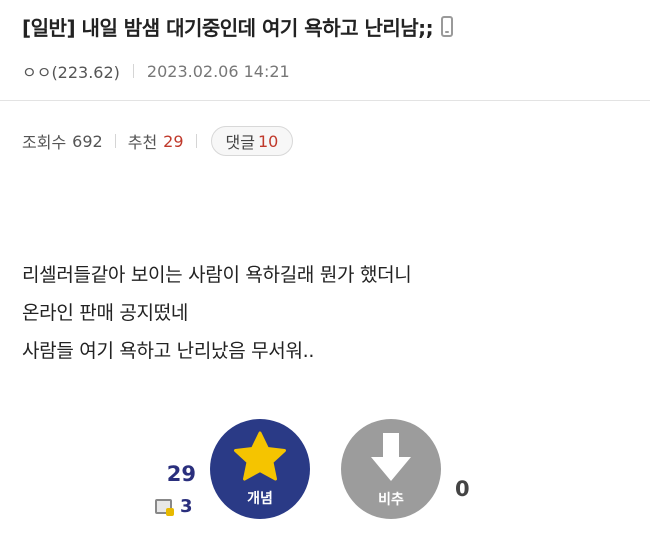 The width and height of the screenshot is (650, 542). Describe the element at coordinates (142, 142) in the screenshot. I see `recommend-label: 추천` at that location.